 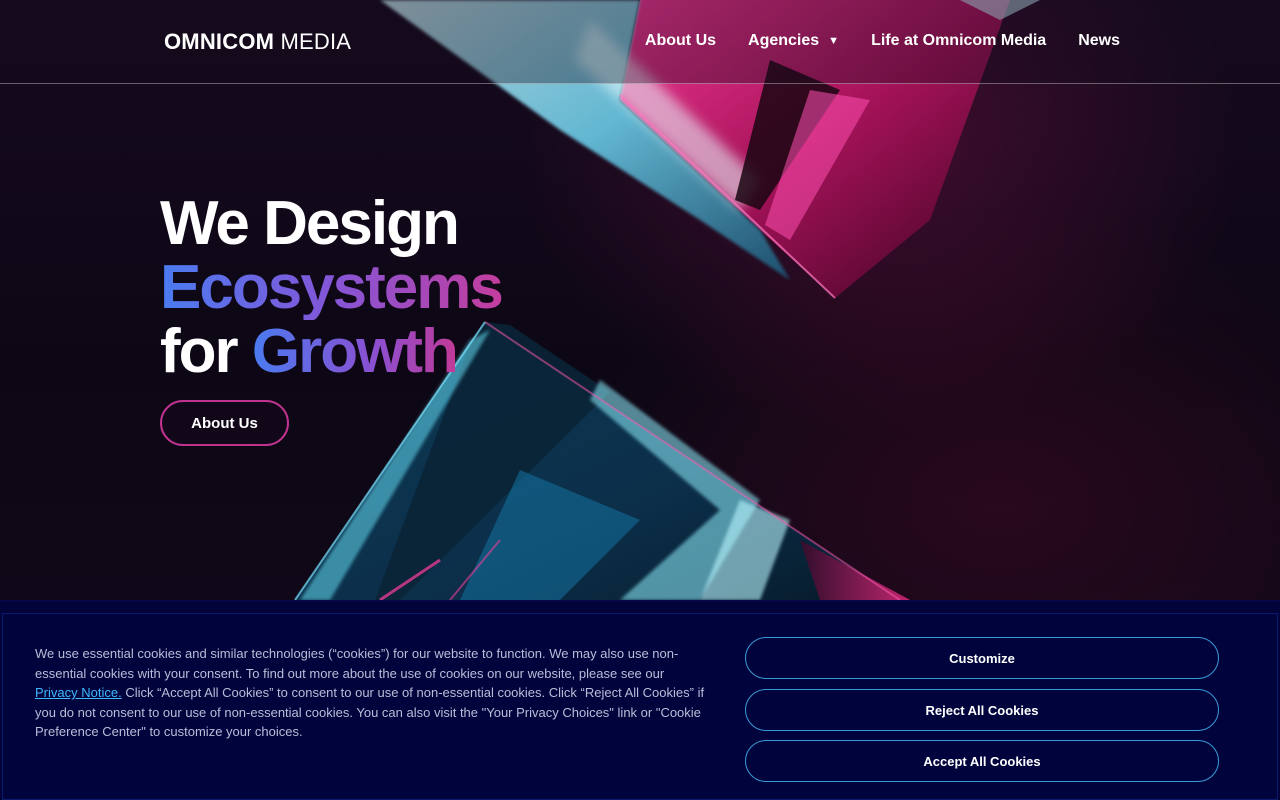 I want to click on customize-button: Customize, so click(x=982, y=658).